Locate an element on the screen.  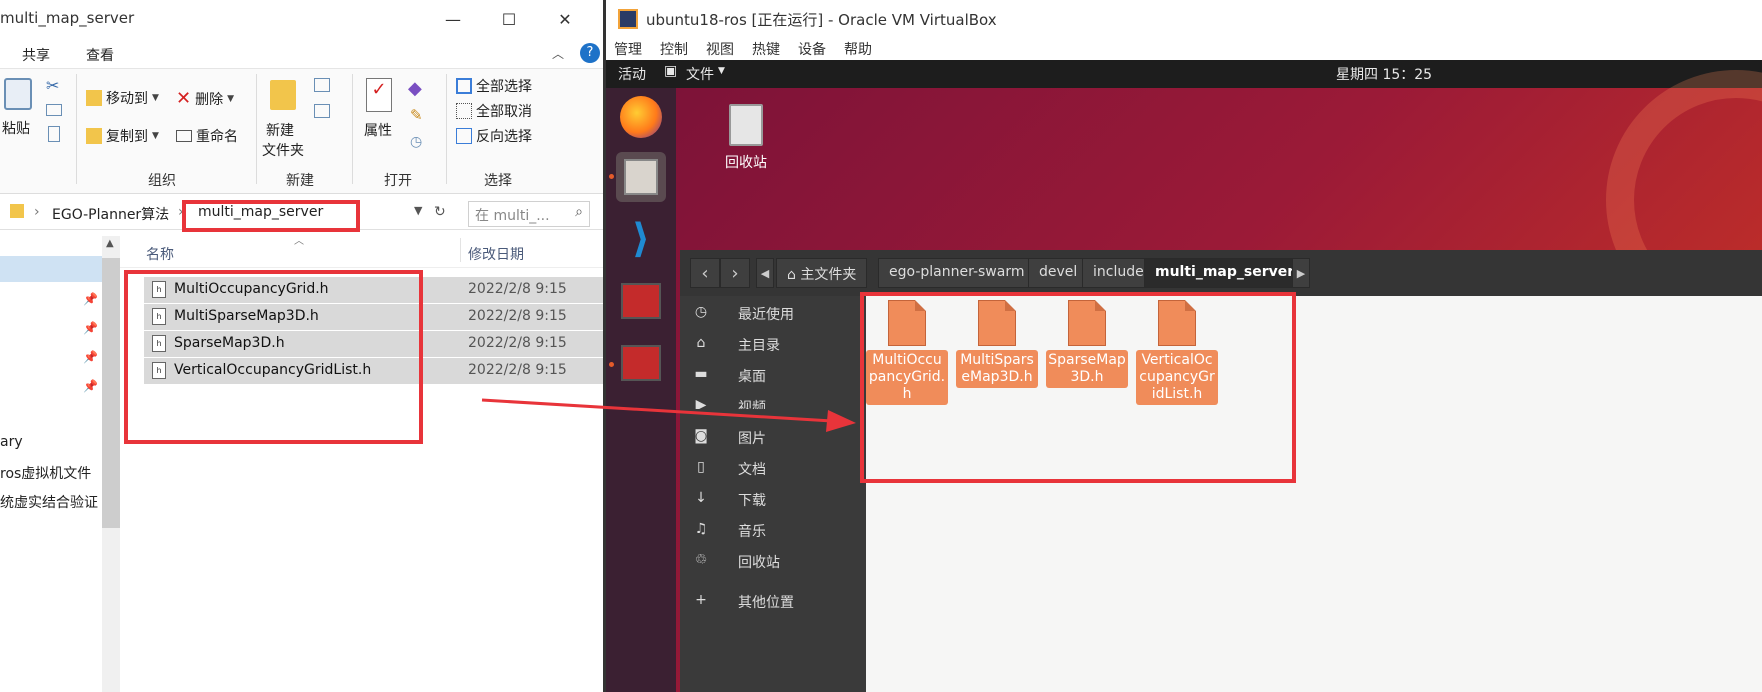
sidebar-item-home: ⌂ 主目录 is located at coordinates (773, 345).